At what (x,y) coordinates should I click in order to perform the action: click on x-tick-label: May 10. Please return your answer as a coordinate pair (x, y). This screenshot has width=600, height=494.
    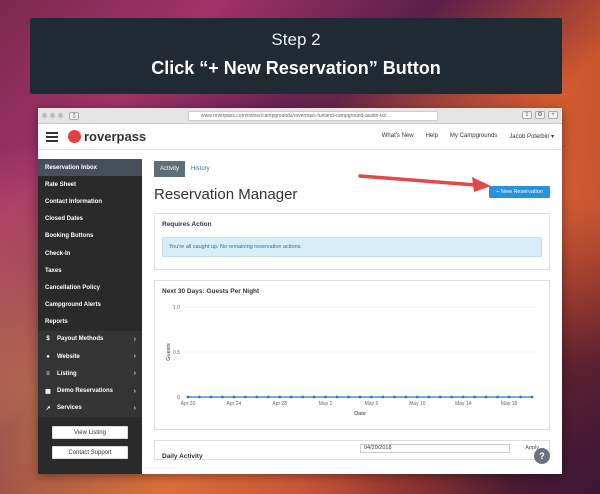
    Looking at the image, I should click on (417, 404).